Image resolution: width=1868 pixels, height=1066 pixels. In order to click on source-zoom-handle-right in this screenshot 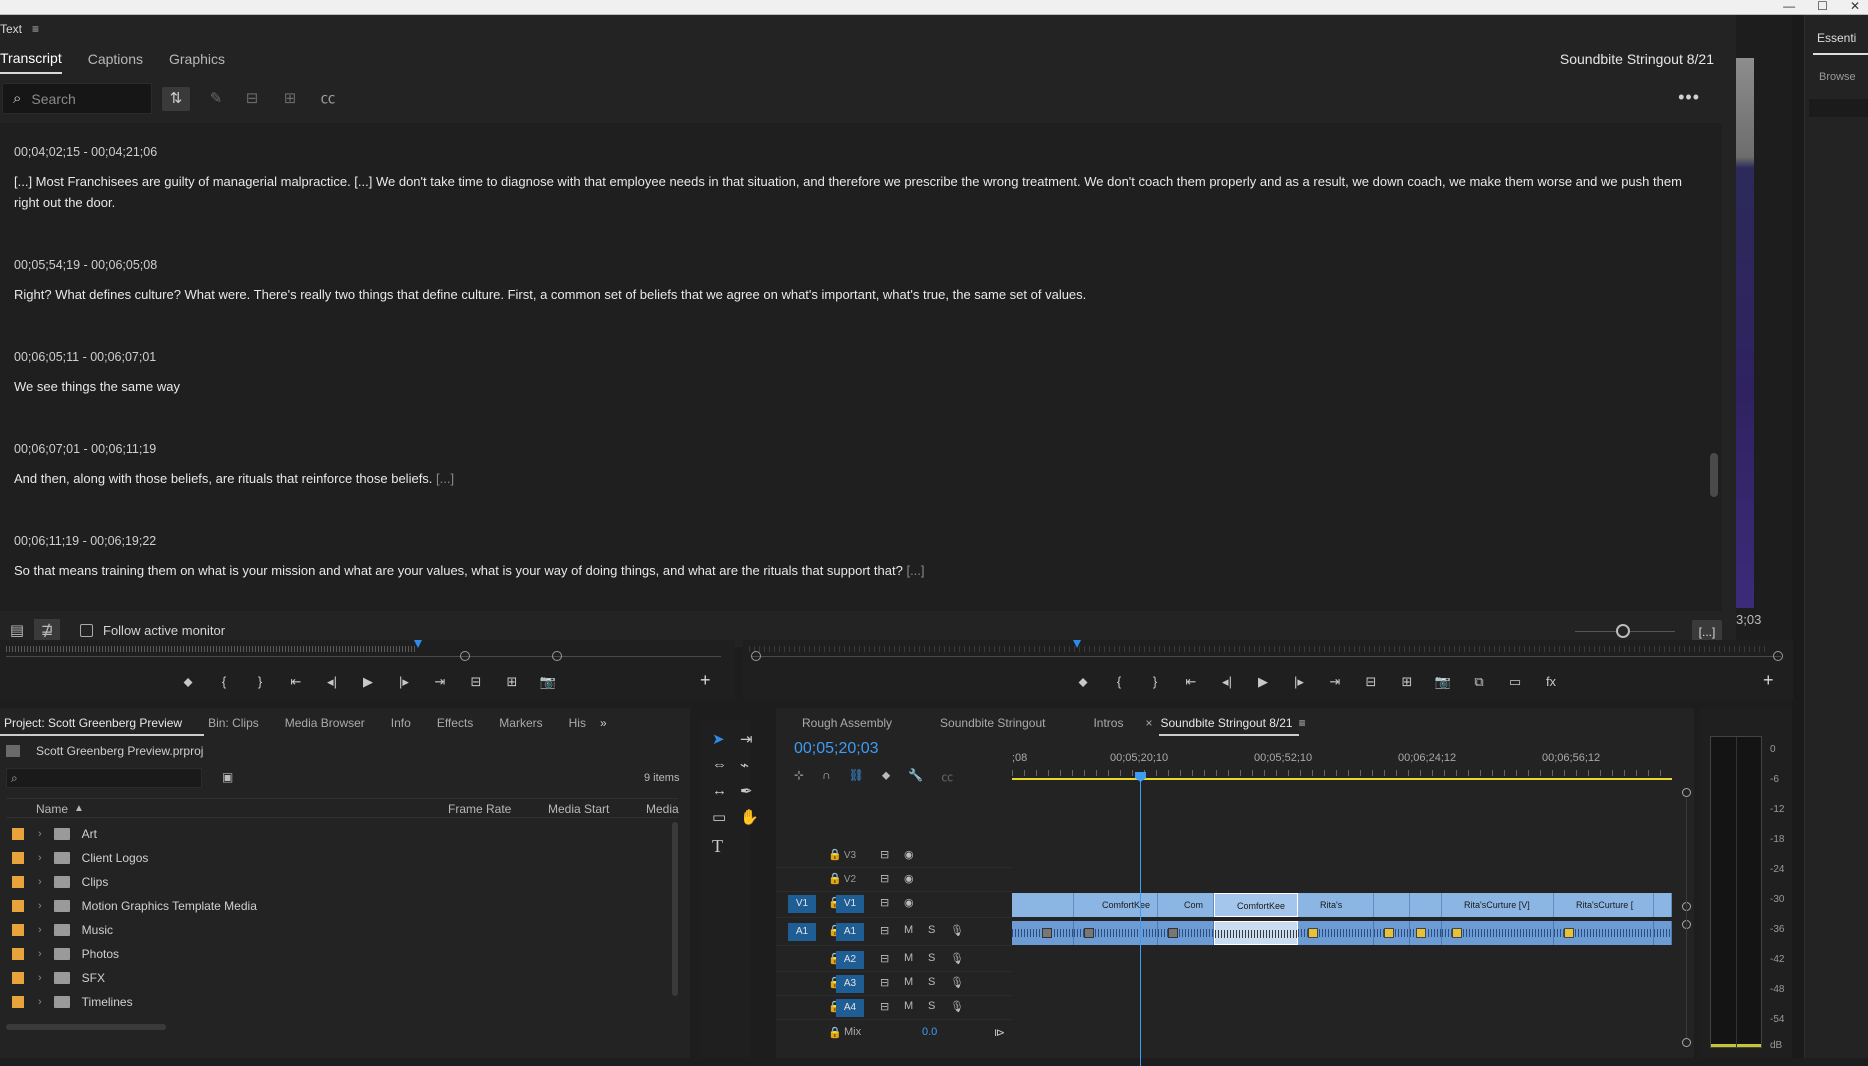, I will do `click(557, 656)`.